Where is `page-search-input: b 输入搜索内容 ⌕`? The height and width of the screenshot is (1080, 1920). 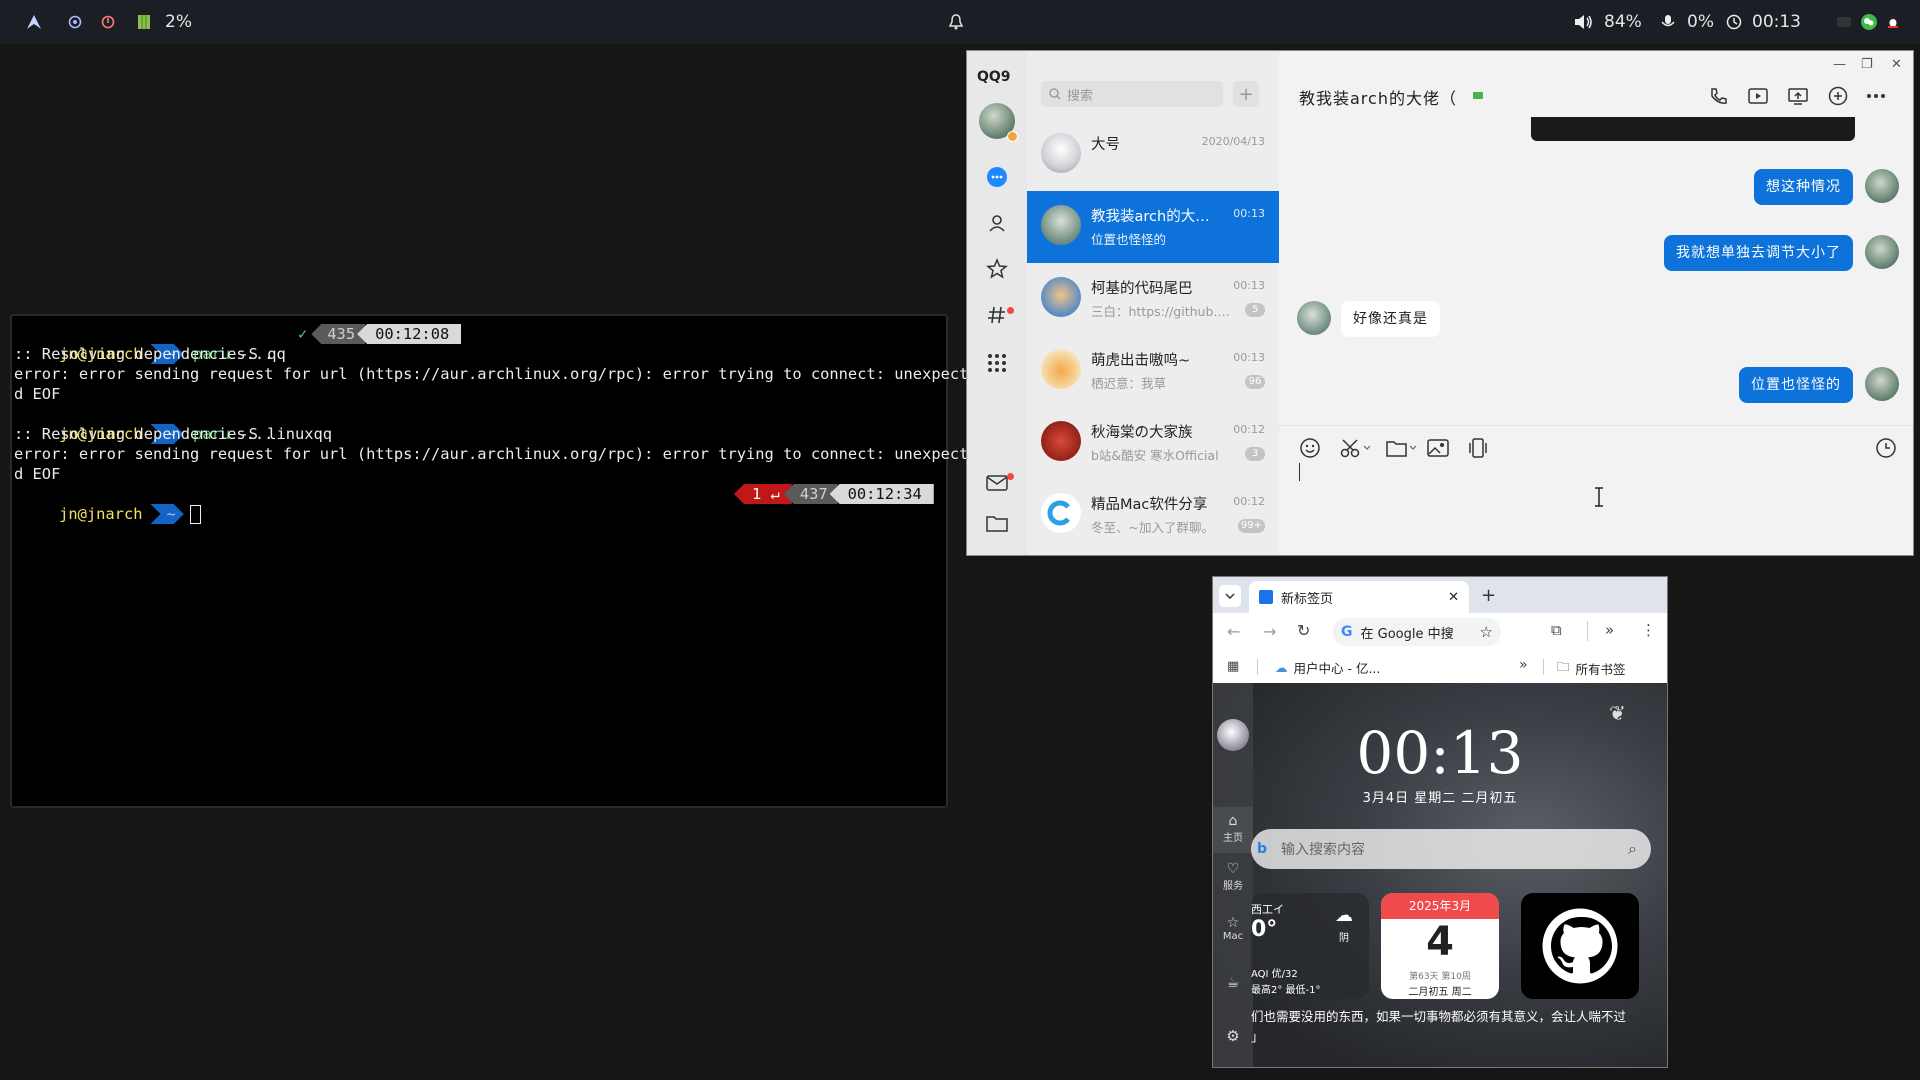 page-search-input: b 输入搜索内容 ⌕ is located at coordinates (1451, 849).